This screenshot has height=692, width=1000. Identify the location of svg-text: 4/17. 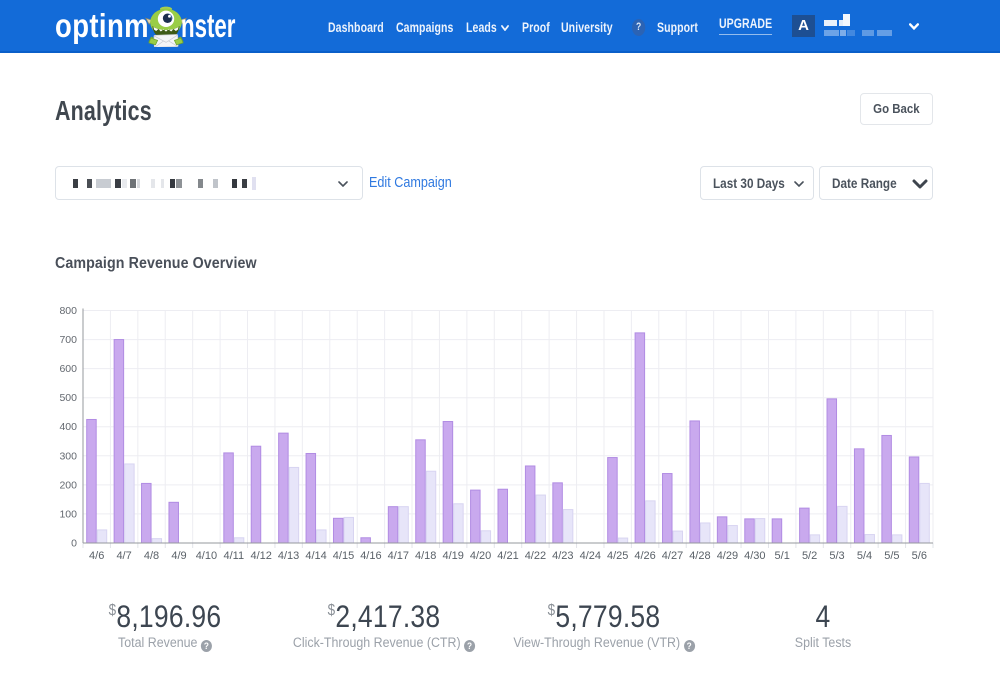
(398, 556).